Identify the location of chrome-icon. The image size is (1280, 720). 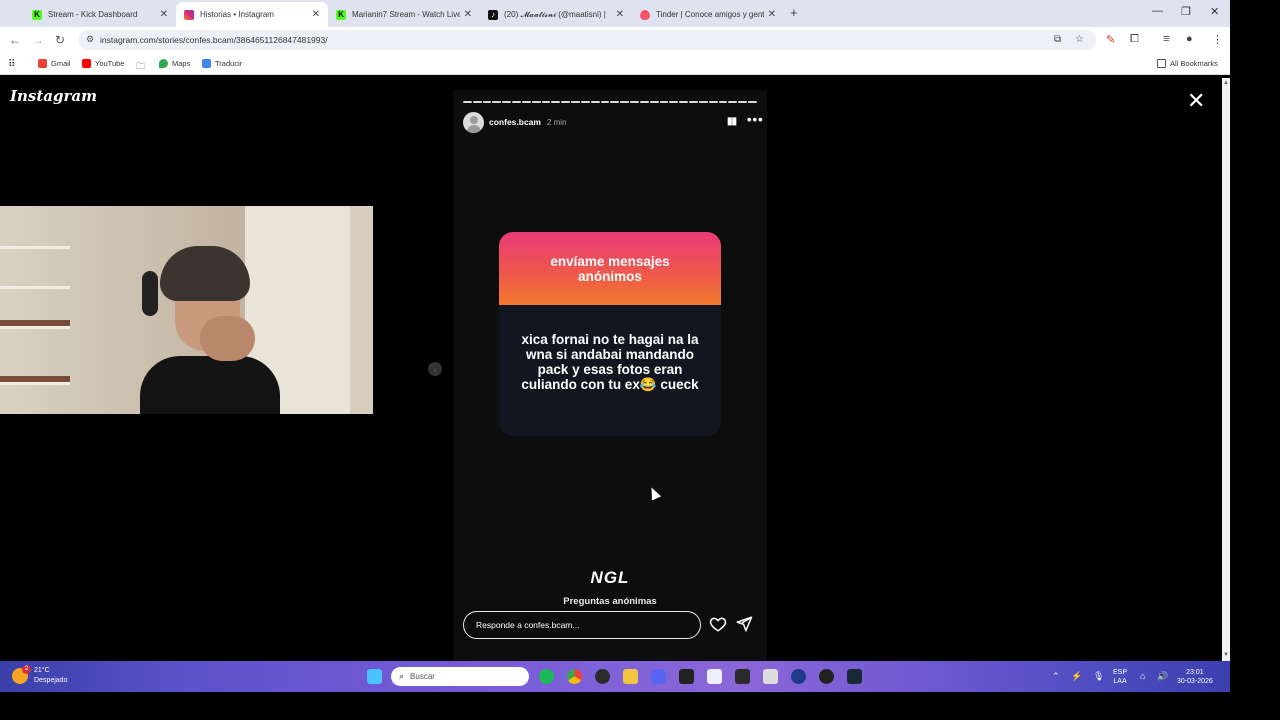
(574, 676).